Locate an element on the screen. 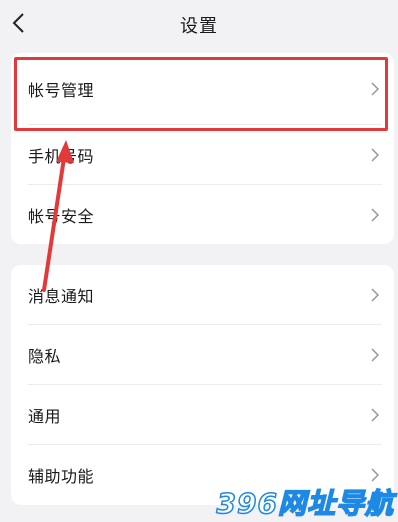 Image resolution: width=398 pixels, height=522 pixels. settings-item-label: 隐私 is located at coordinates (45, 356).